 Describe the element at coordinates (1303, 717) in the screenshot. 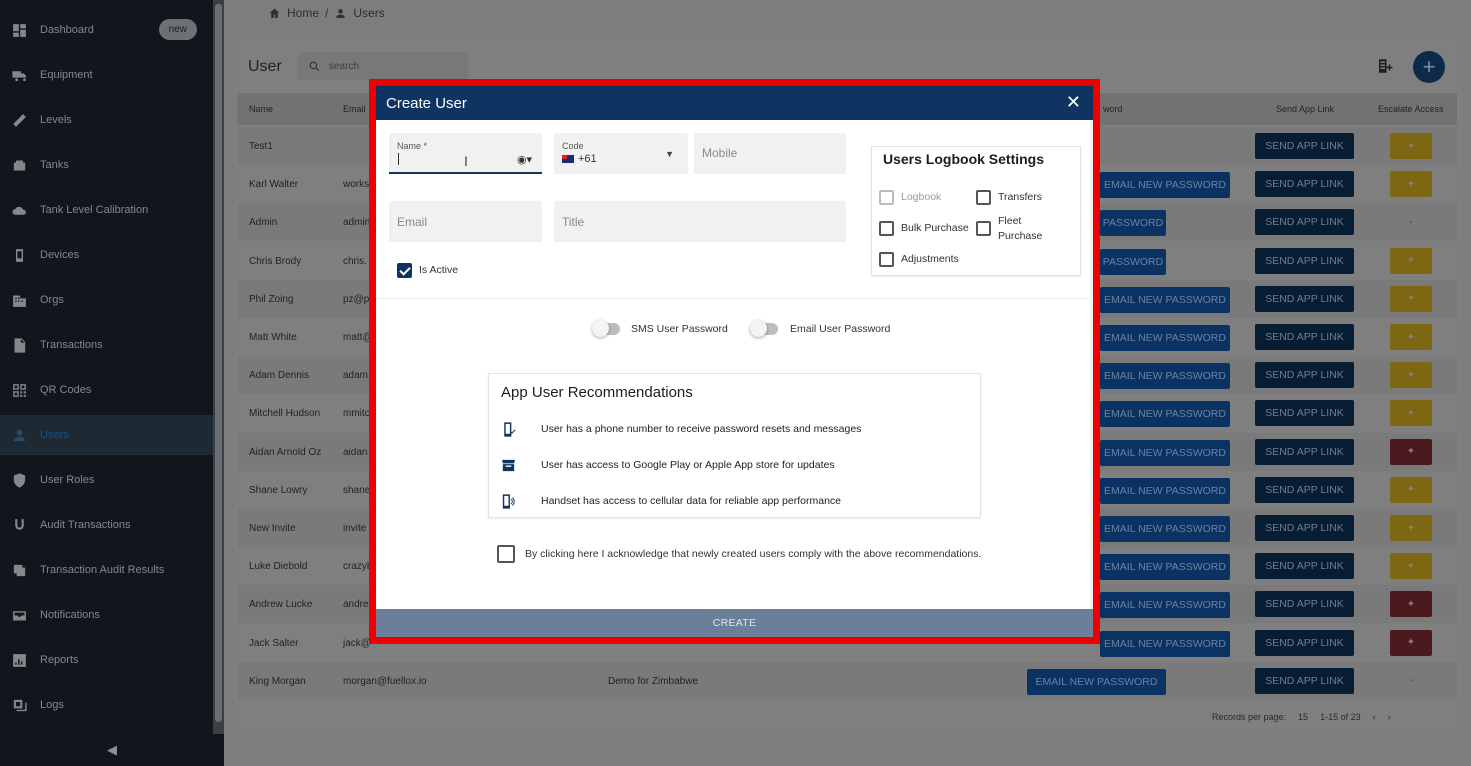

I see `per-page-select: 15` at that location.